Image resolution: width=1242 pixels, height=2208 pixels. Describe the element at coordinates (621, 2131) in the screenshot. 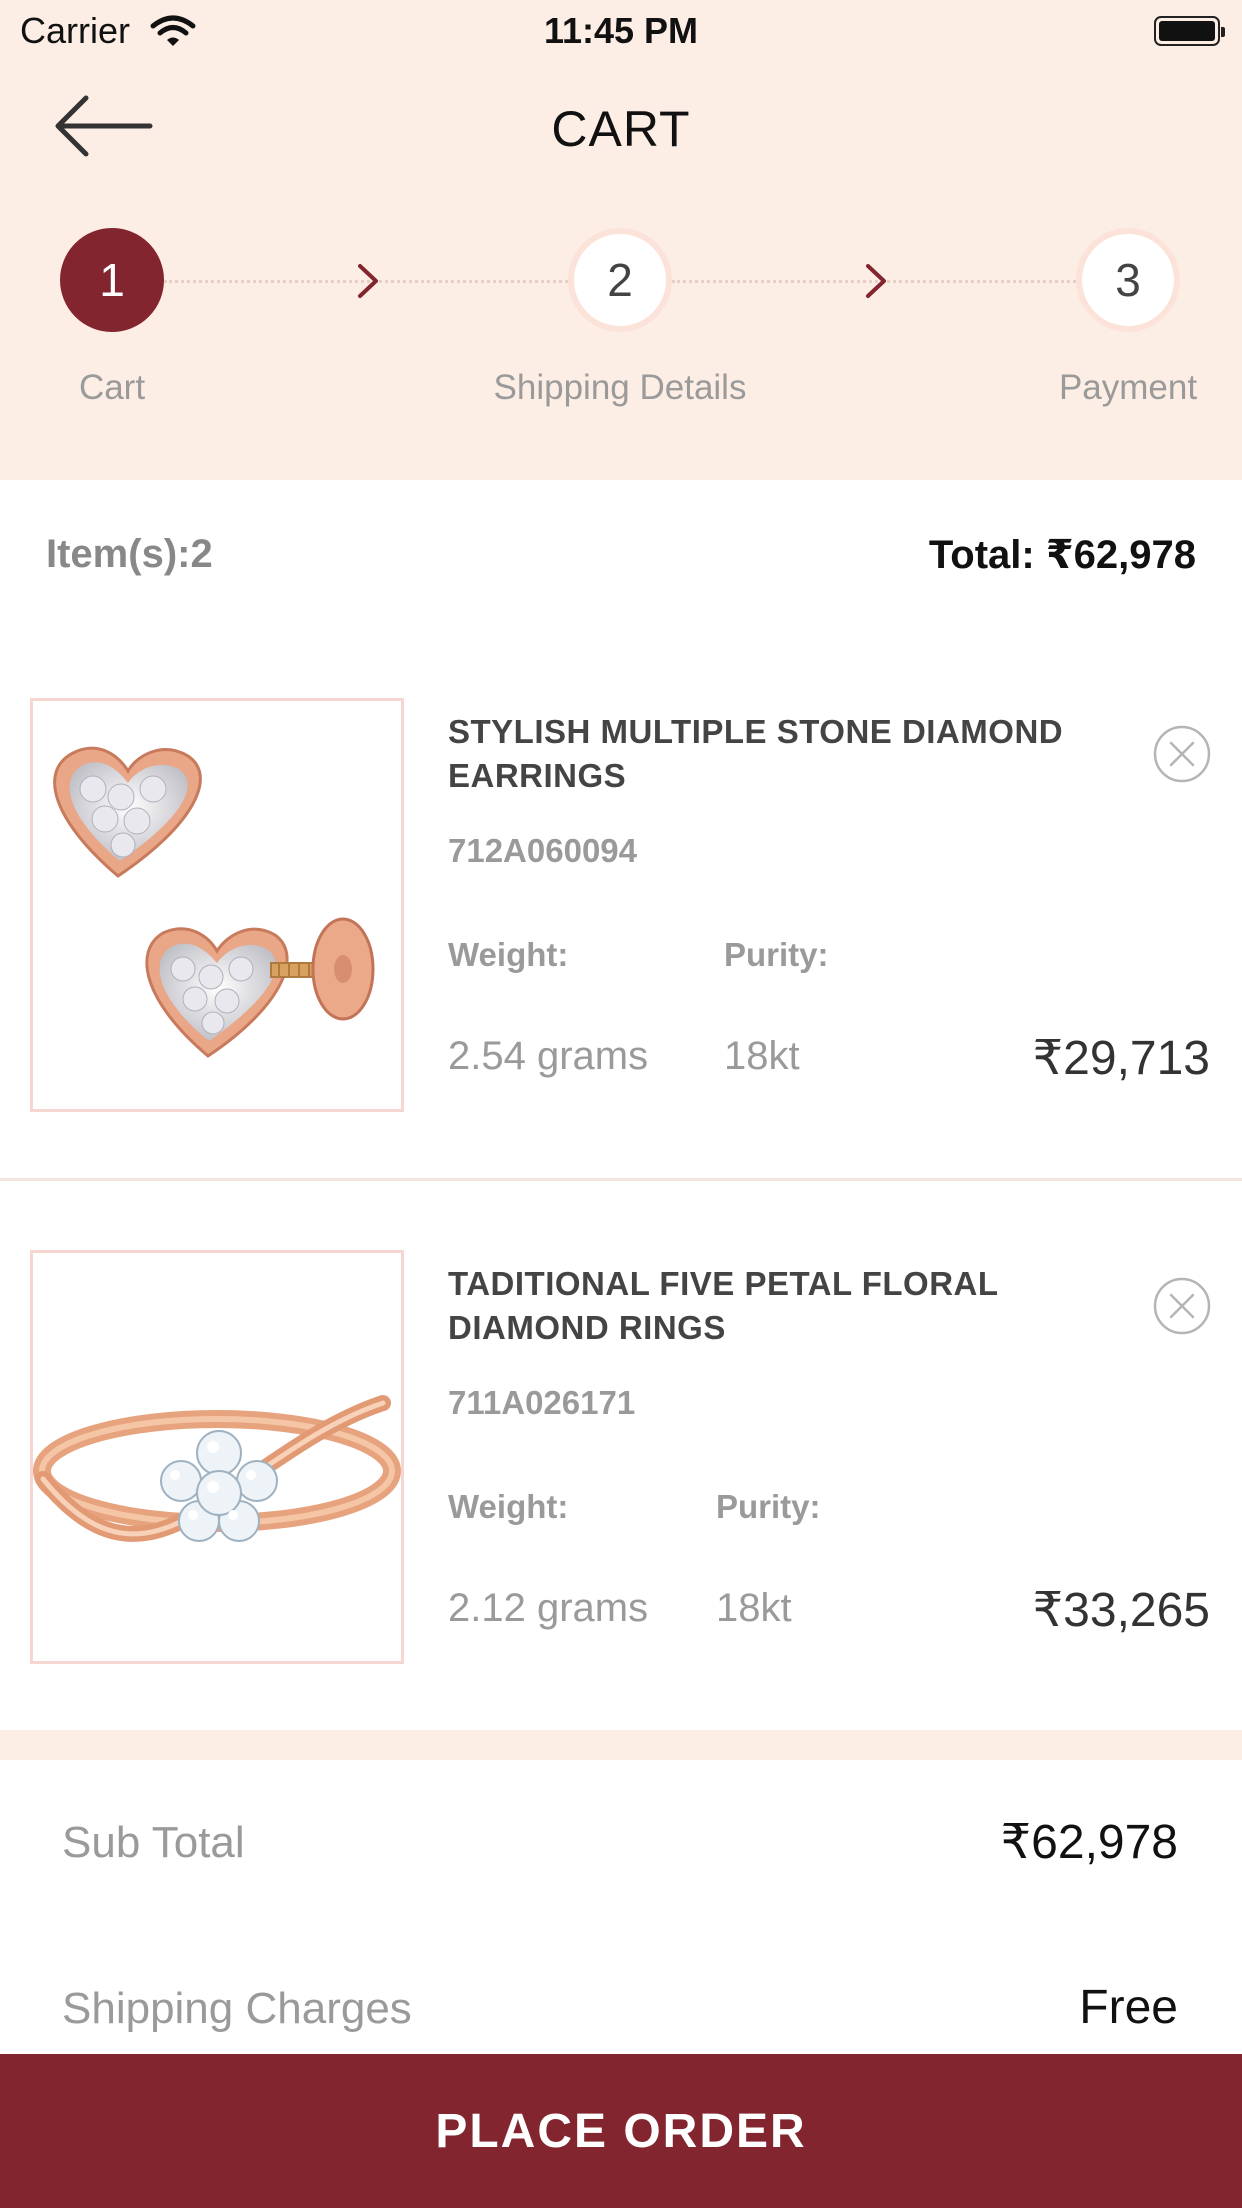

I see `place-order-button: PLACE ORDER` at that location.